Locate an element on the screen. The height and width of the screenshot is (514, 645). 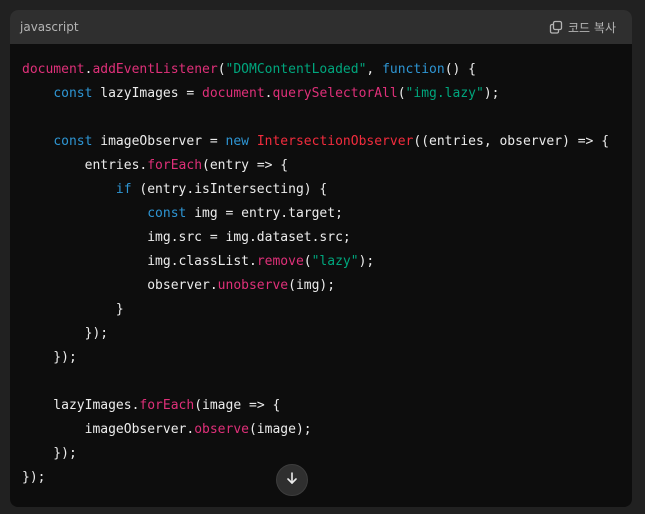
code-line: observer.unobserve(img); is located at coordinates (315, 286).